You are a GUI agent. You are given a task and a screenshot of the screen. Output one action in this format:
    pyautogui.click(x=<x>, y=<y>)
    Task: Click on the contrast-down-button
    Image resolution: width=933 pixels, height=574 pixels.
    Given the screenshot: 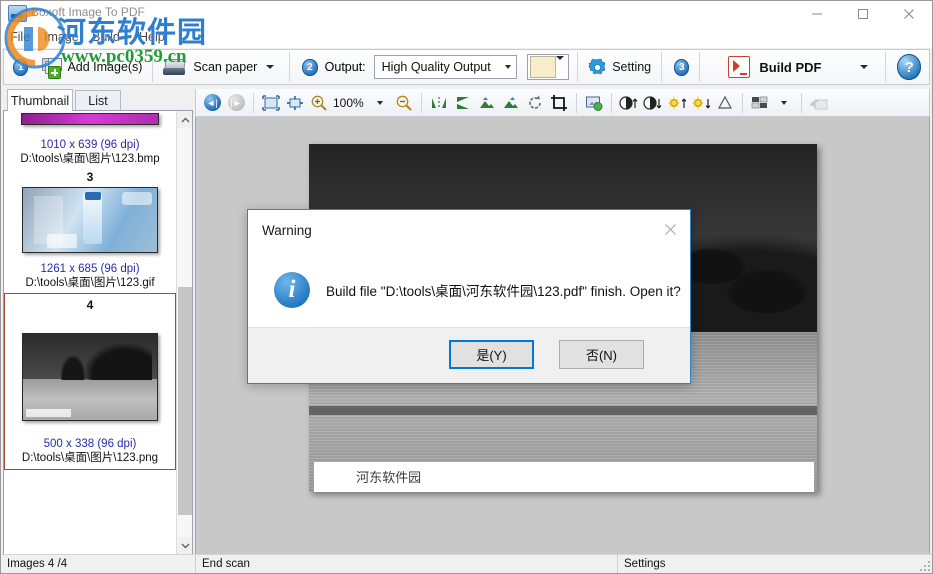 What is the action you would take?
    pyautogui.click(x=653, y=103)
    